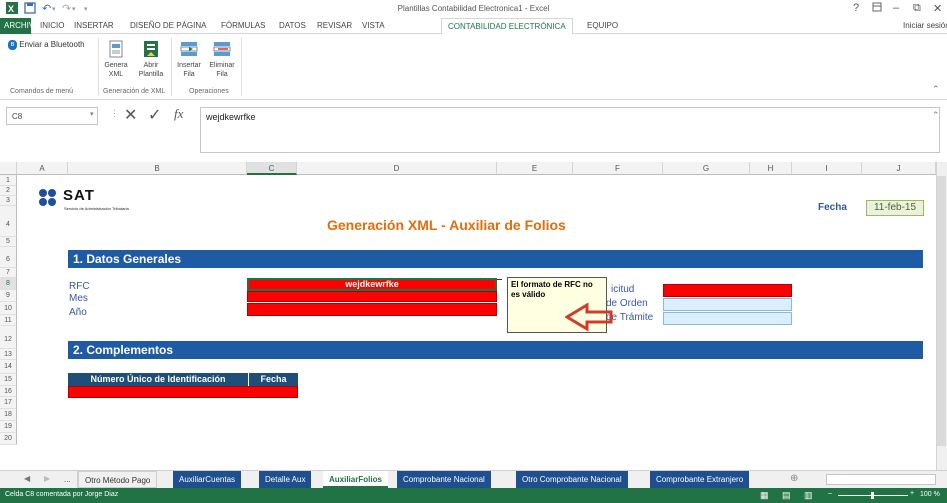 The image size is (947, 503). What do you see at coordinates (570, 130) in the screenshot?
I see `formula-input: wejdkewrfke` at bounding box center [570, 130].